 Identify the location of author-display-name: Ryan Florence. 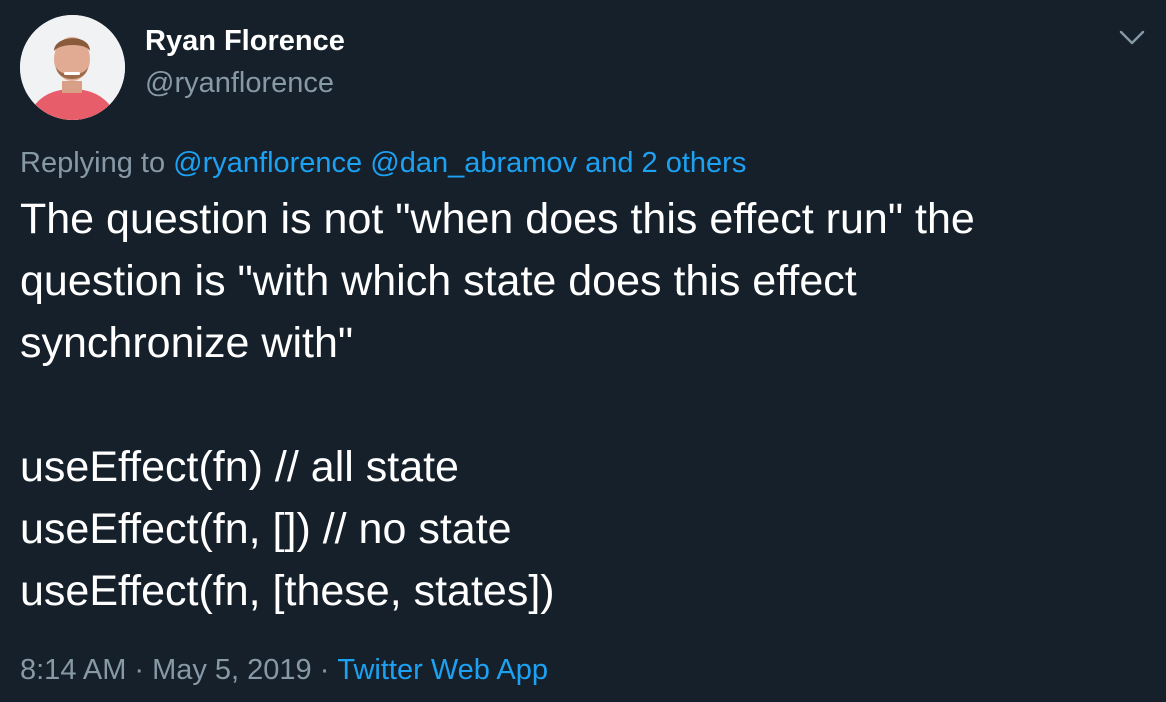
(245, 41).